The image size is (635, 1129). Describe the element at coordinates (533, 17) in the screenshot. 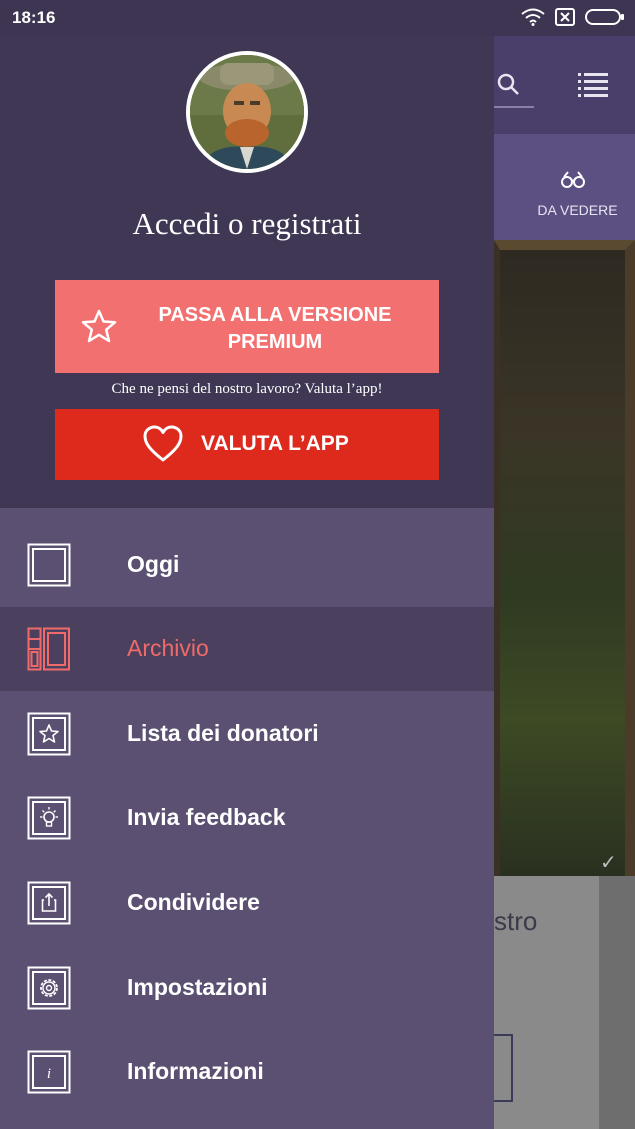

I see `wifi-icon` at that location.